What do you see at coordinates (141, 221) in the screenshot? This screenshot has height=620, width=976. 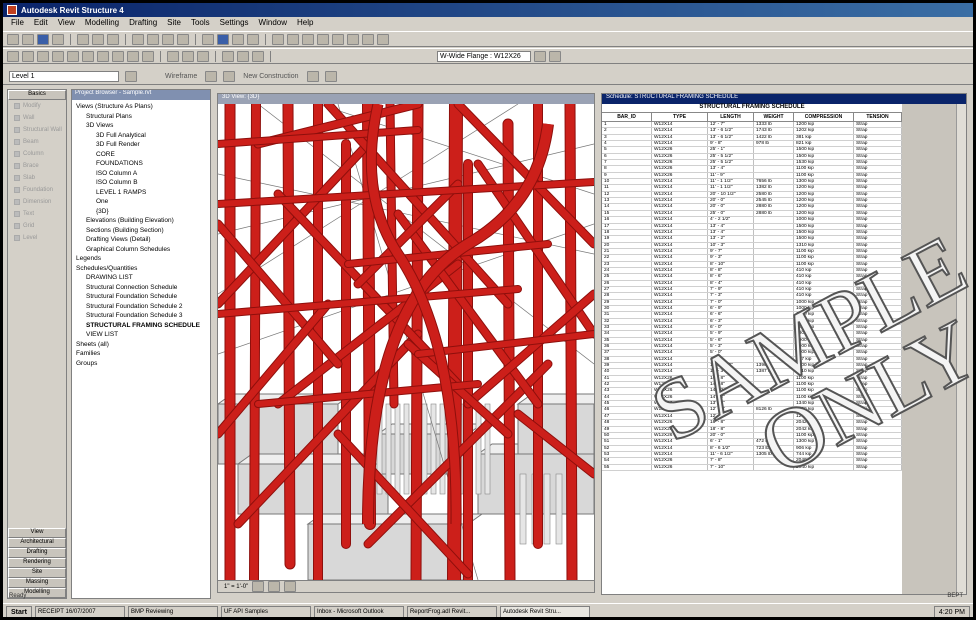 I see `tree-item: Elevations (Building Elevation)` at bounding box center [141, 221].